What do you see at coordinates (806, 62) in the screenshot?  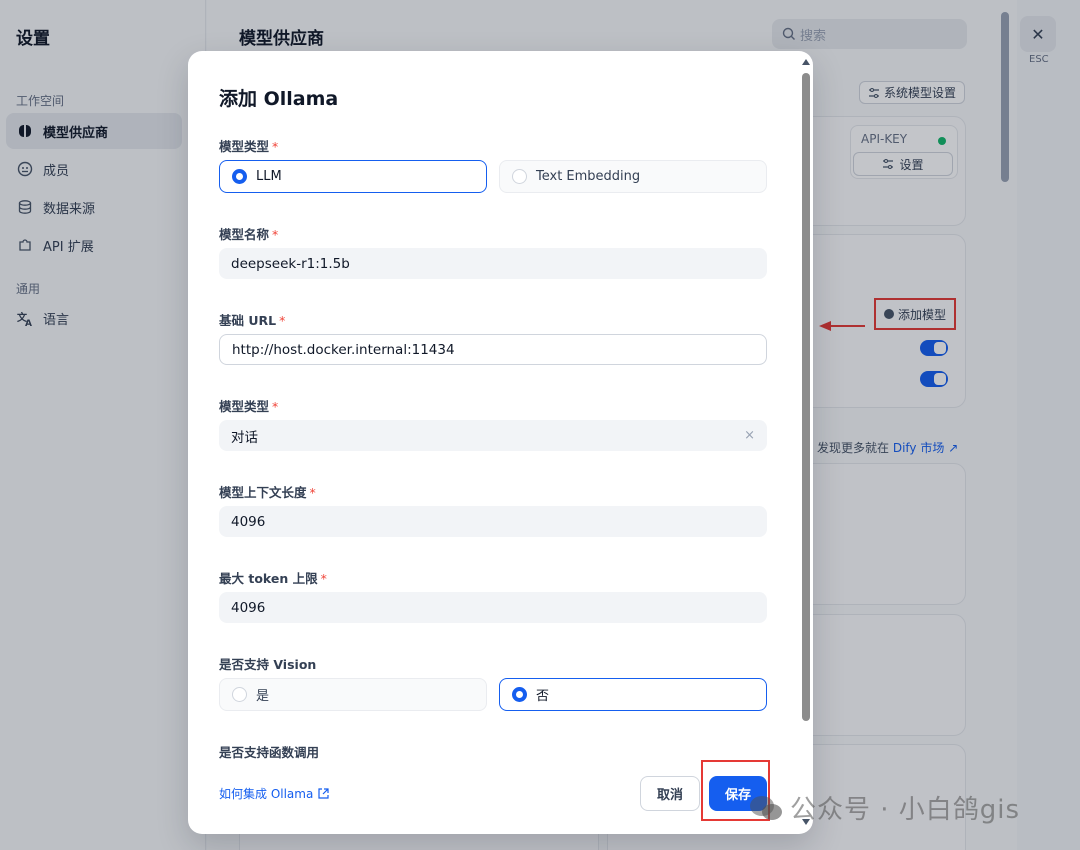 I see `scroll-up-arrow-icon` at bounding box center [806, 62].